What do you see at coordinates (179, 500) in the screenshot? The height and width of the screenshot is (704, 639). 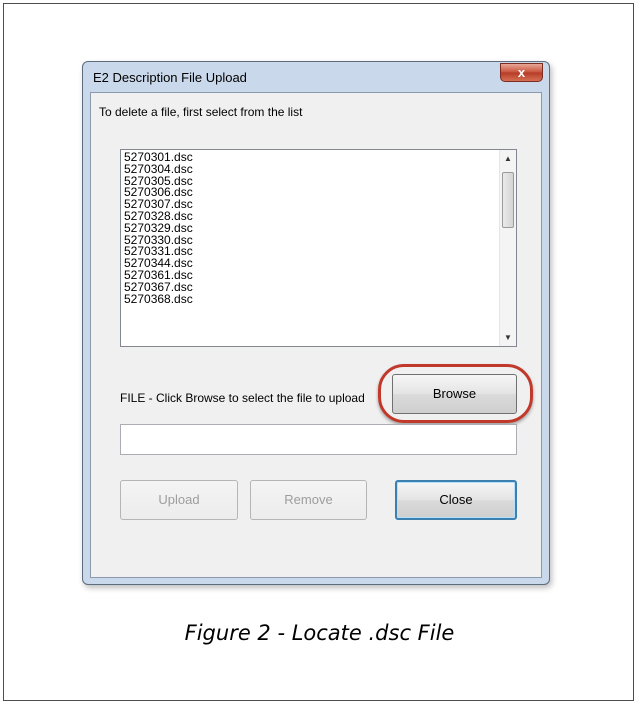 I see `upload-button: Upload` at bounding box center [179, 500].